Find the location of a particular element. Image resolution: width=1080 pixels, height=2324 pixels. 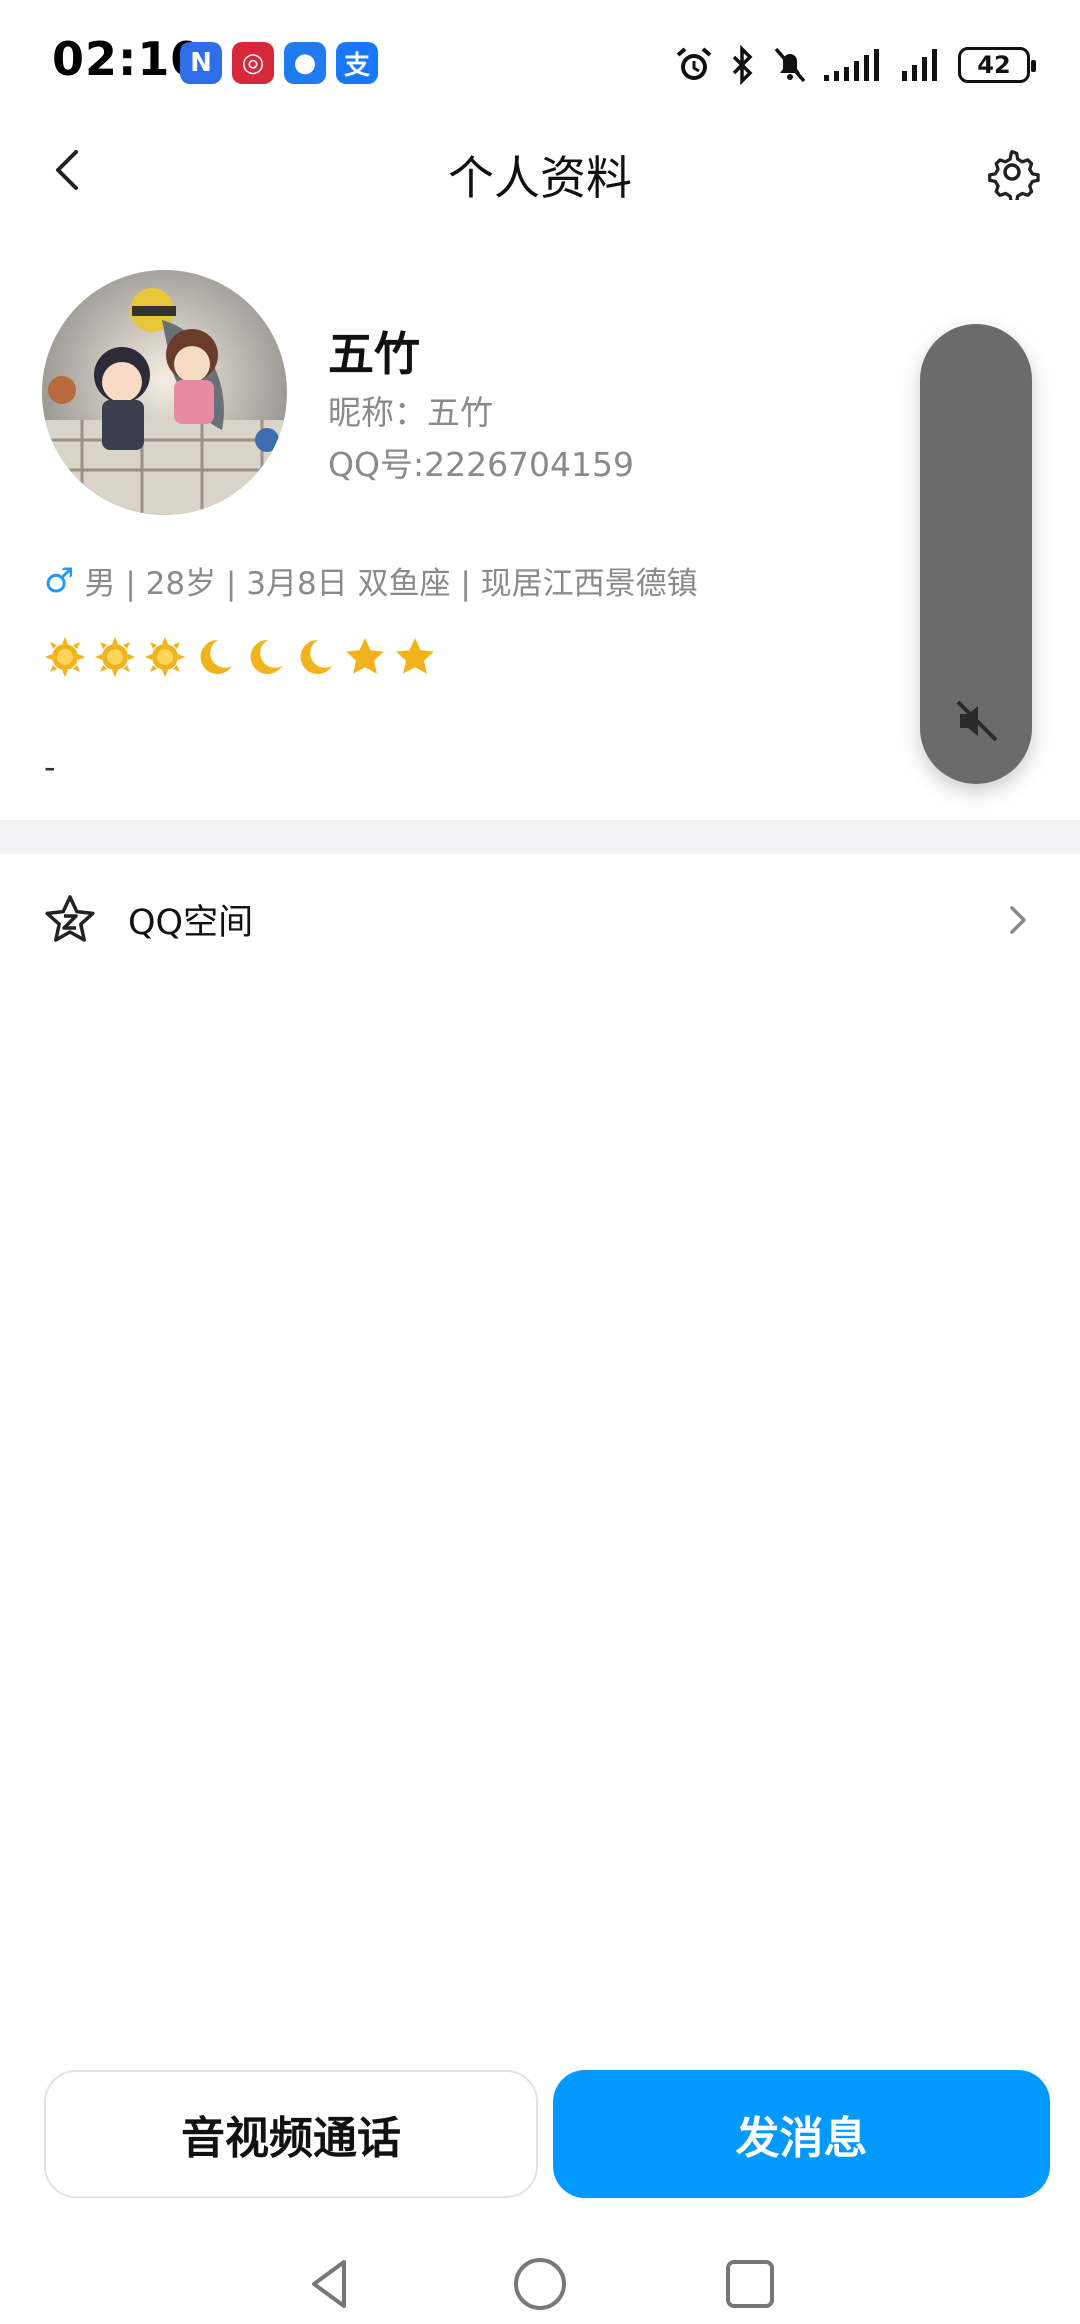

status-bar: 02:10 N ◎ ● 支 42 is located at coordinates (540, 60).